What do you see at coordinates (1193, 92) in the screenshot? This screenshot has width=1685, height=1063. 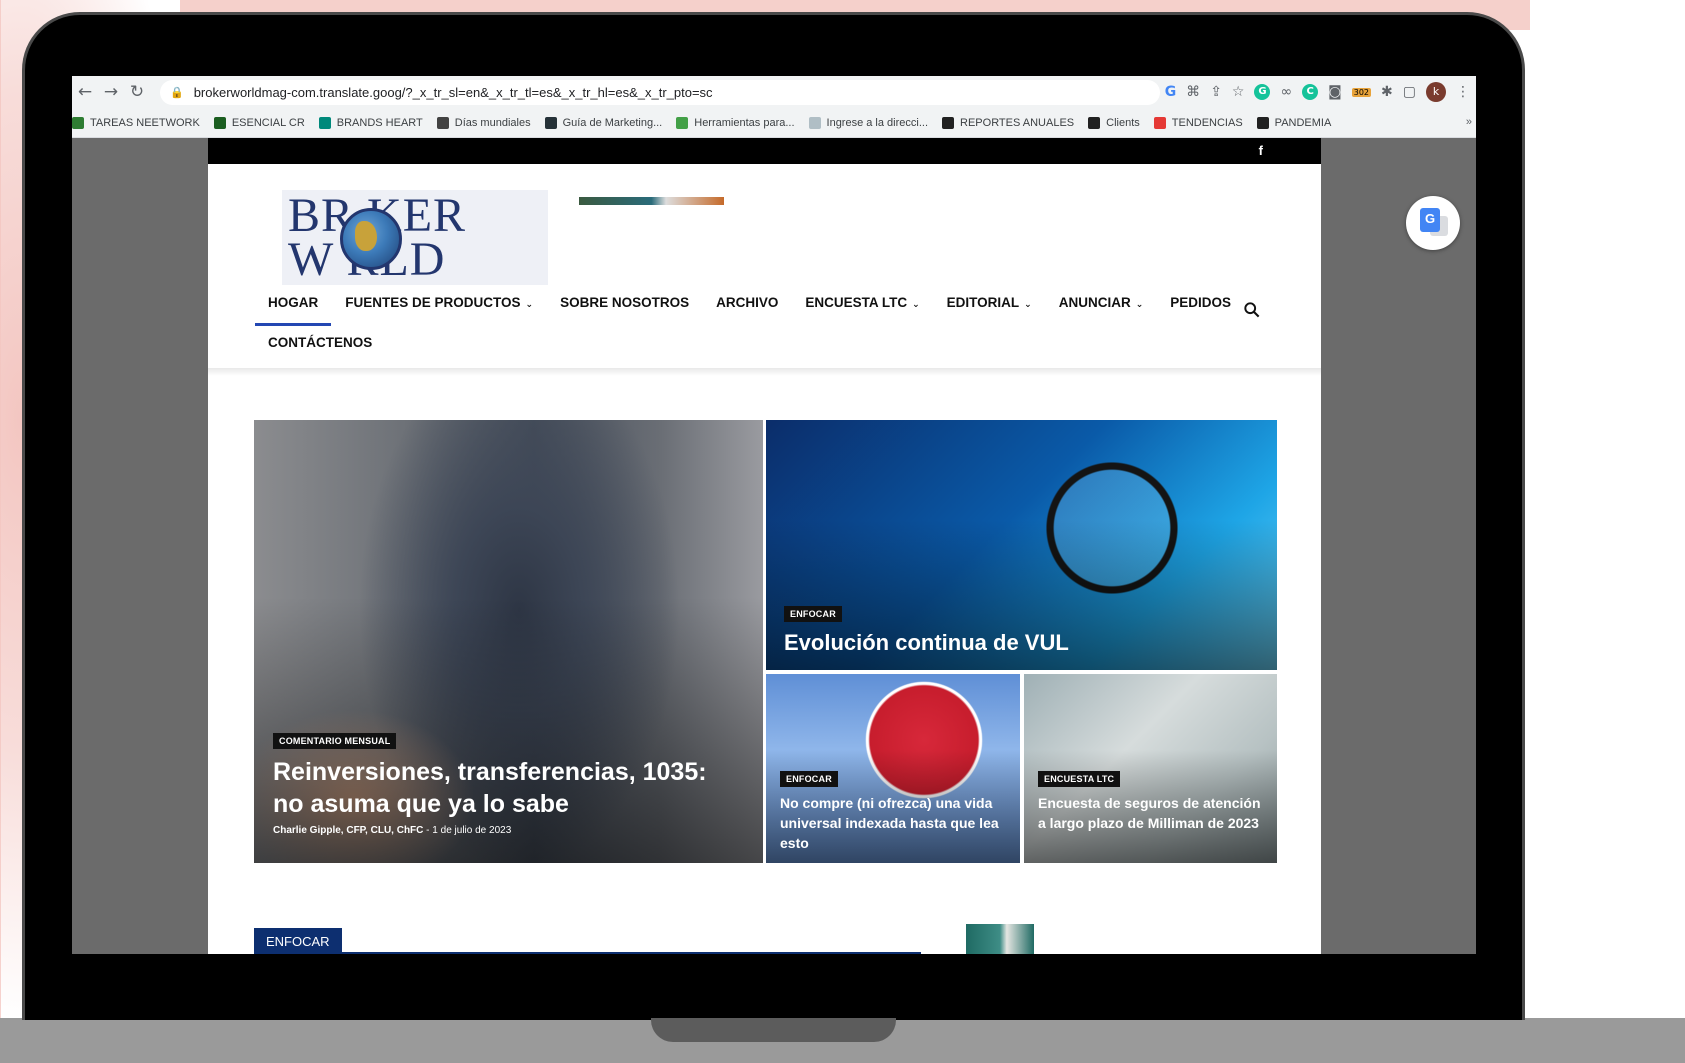 I see `translate-icon: ⌘` at bounding box center [1193, 92].